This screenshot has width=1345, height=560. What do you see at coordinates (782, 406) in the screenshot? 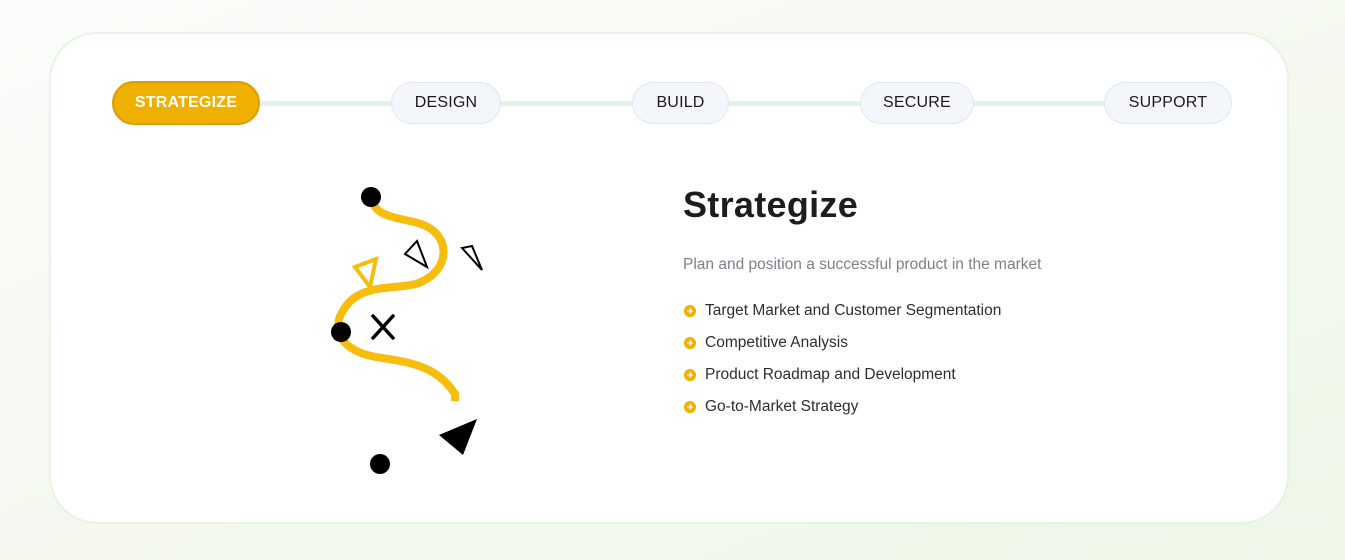
I see `list-item-label: Go-to-Market Strategy` at bounding box center [782, 406].